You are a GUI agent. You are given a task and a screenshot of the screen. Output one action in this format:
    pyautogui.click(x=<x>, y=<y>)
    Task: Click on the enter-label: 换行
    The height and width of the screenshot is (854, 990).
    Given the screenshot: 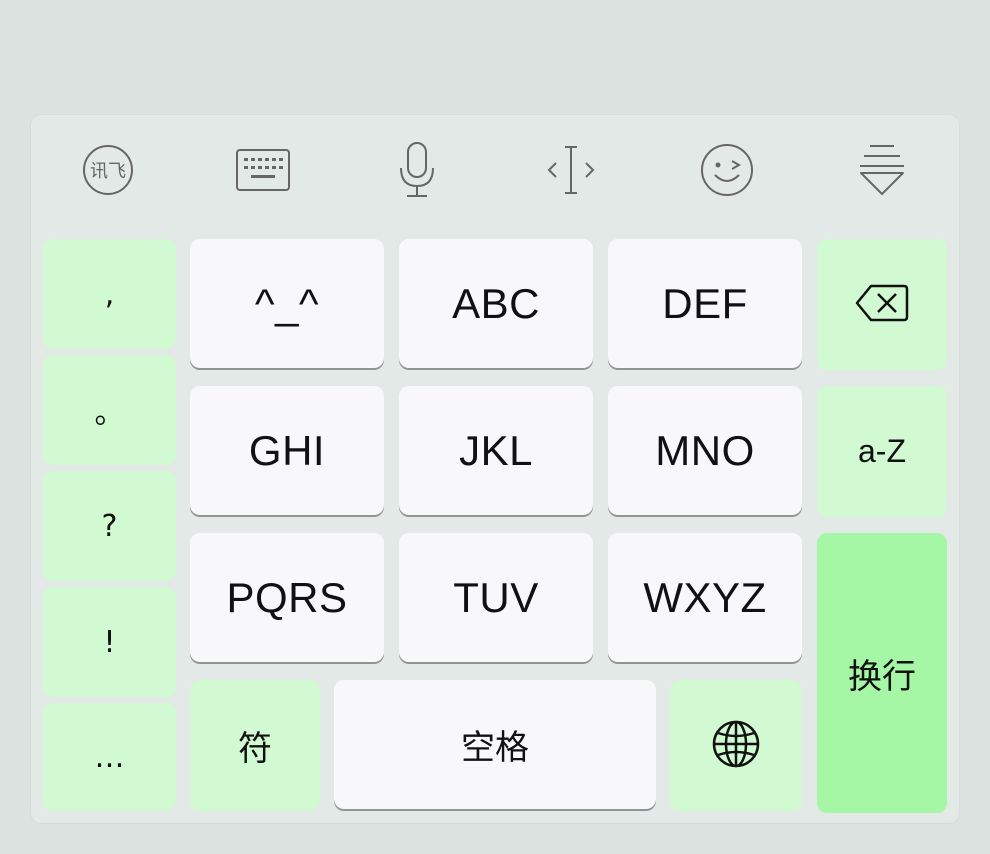 What is the action you would take?
    pyautogui.click(x=882, y=676)
    